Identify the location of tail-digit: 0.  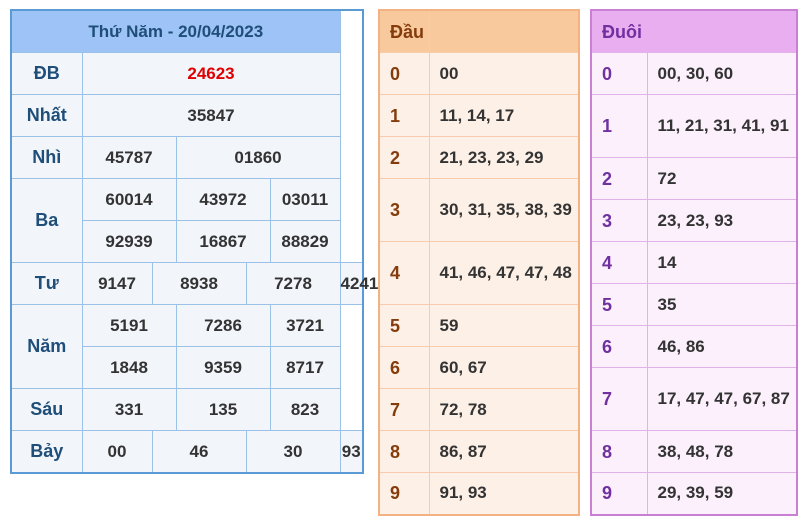
(619, 73).